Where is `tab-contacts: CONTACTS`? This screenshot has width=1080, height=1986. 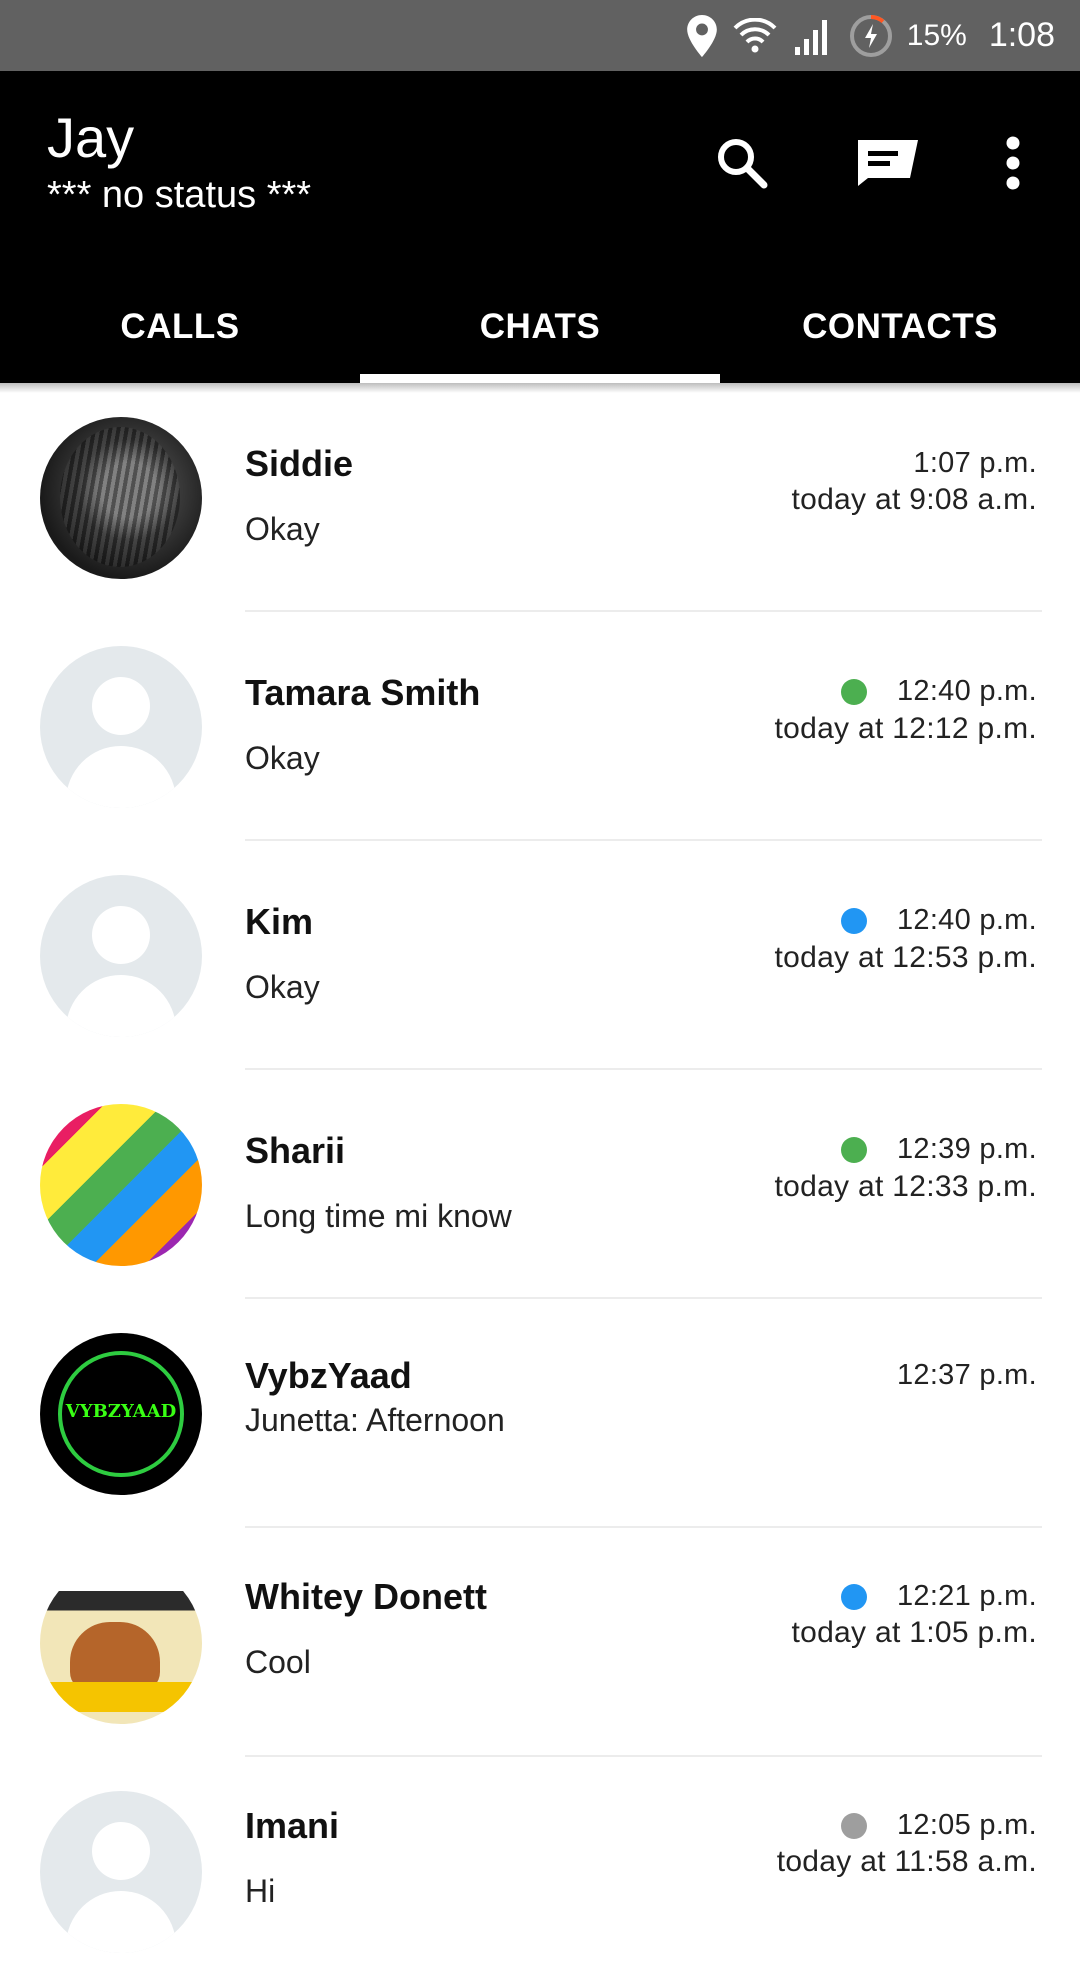
tab-contacts: CONTACTS is located at coordinates (900, 327).